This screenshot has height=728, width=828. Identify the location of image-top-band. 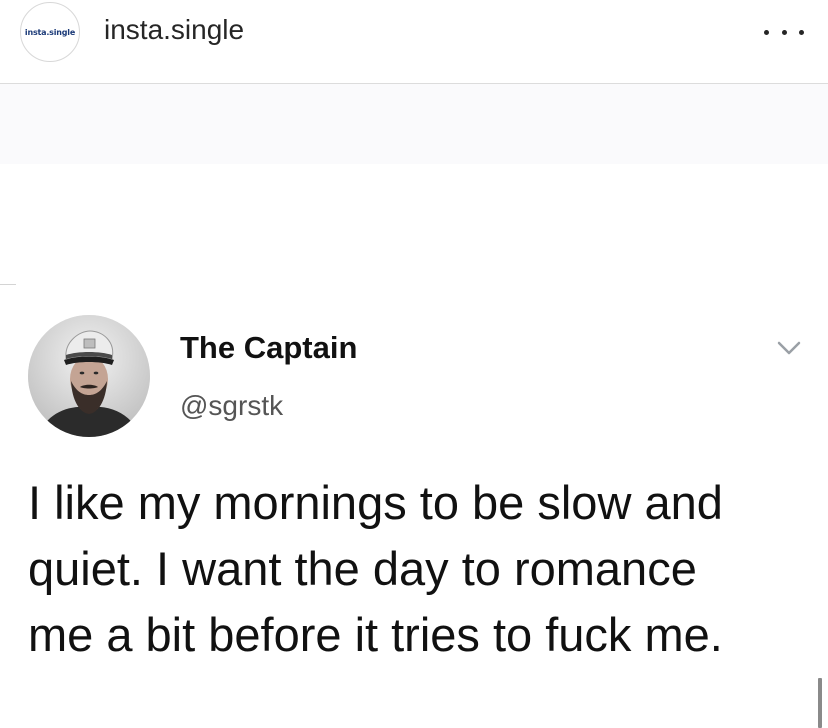
(414, 124).